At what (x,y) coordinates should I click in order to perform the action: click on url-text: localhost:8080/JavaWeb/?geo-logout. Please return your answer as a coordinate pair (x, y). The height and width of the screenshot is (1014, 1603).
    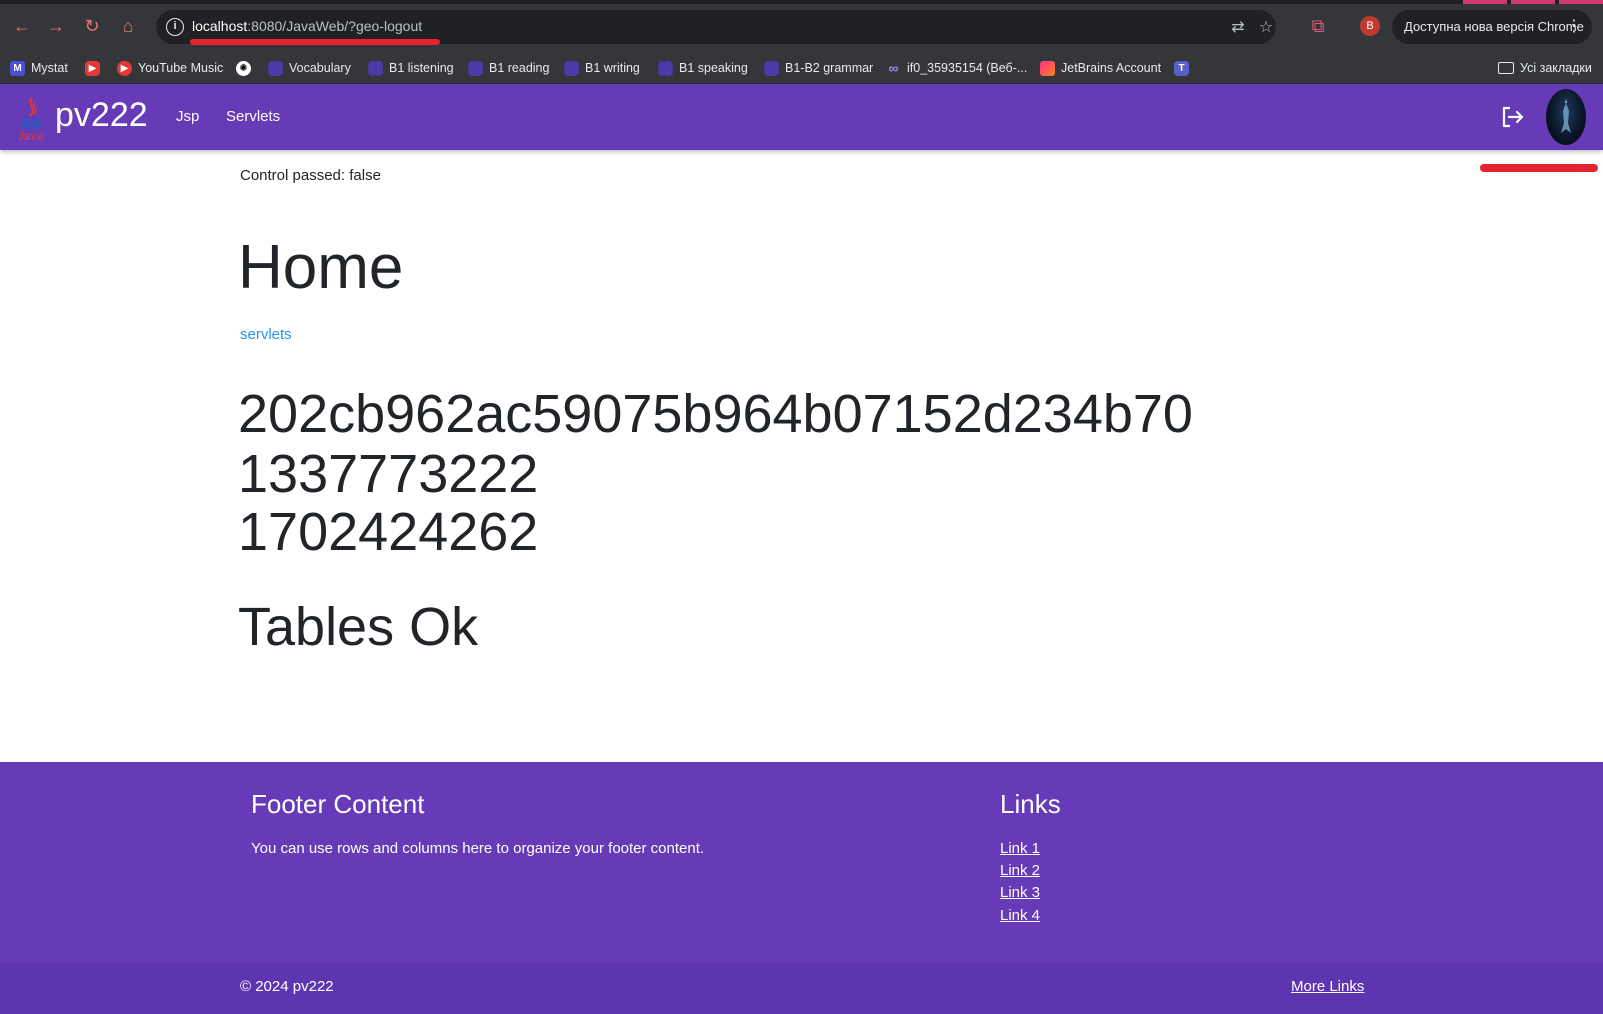
    Looking at the image, I should click on (307, 26).